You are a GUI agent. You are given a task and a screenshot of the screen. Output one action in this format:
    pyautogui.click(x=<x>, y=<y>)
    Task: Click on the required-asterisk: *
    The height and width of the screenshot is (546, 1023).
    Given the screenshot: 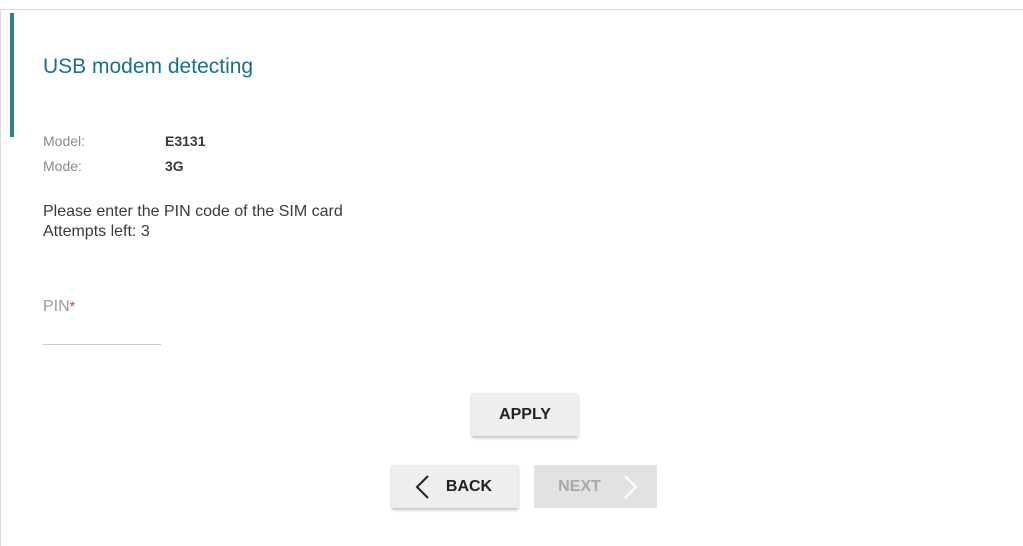 What is the action you would take?
    pyautogui.click(x=72, y=306)
    